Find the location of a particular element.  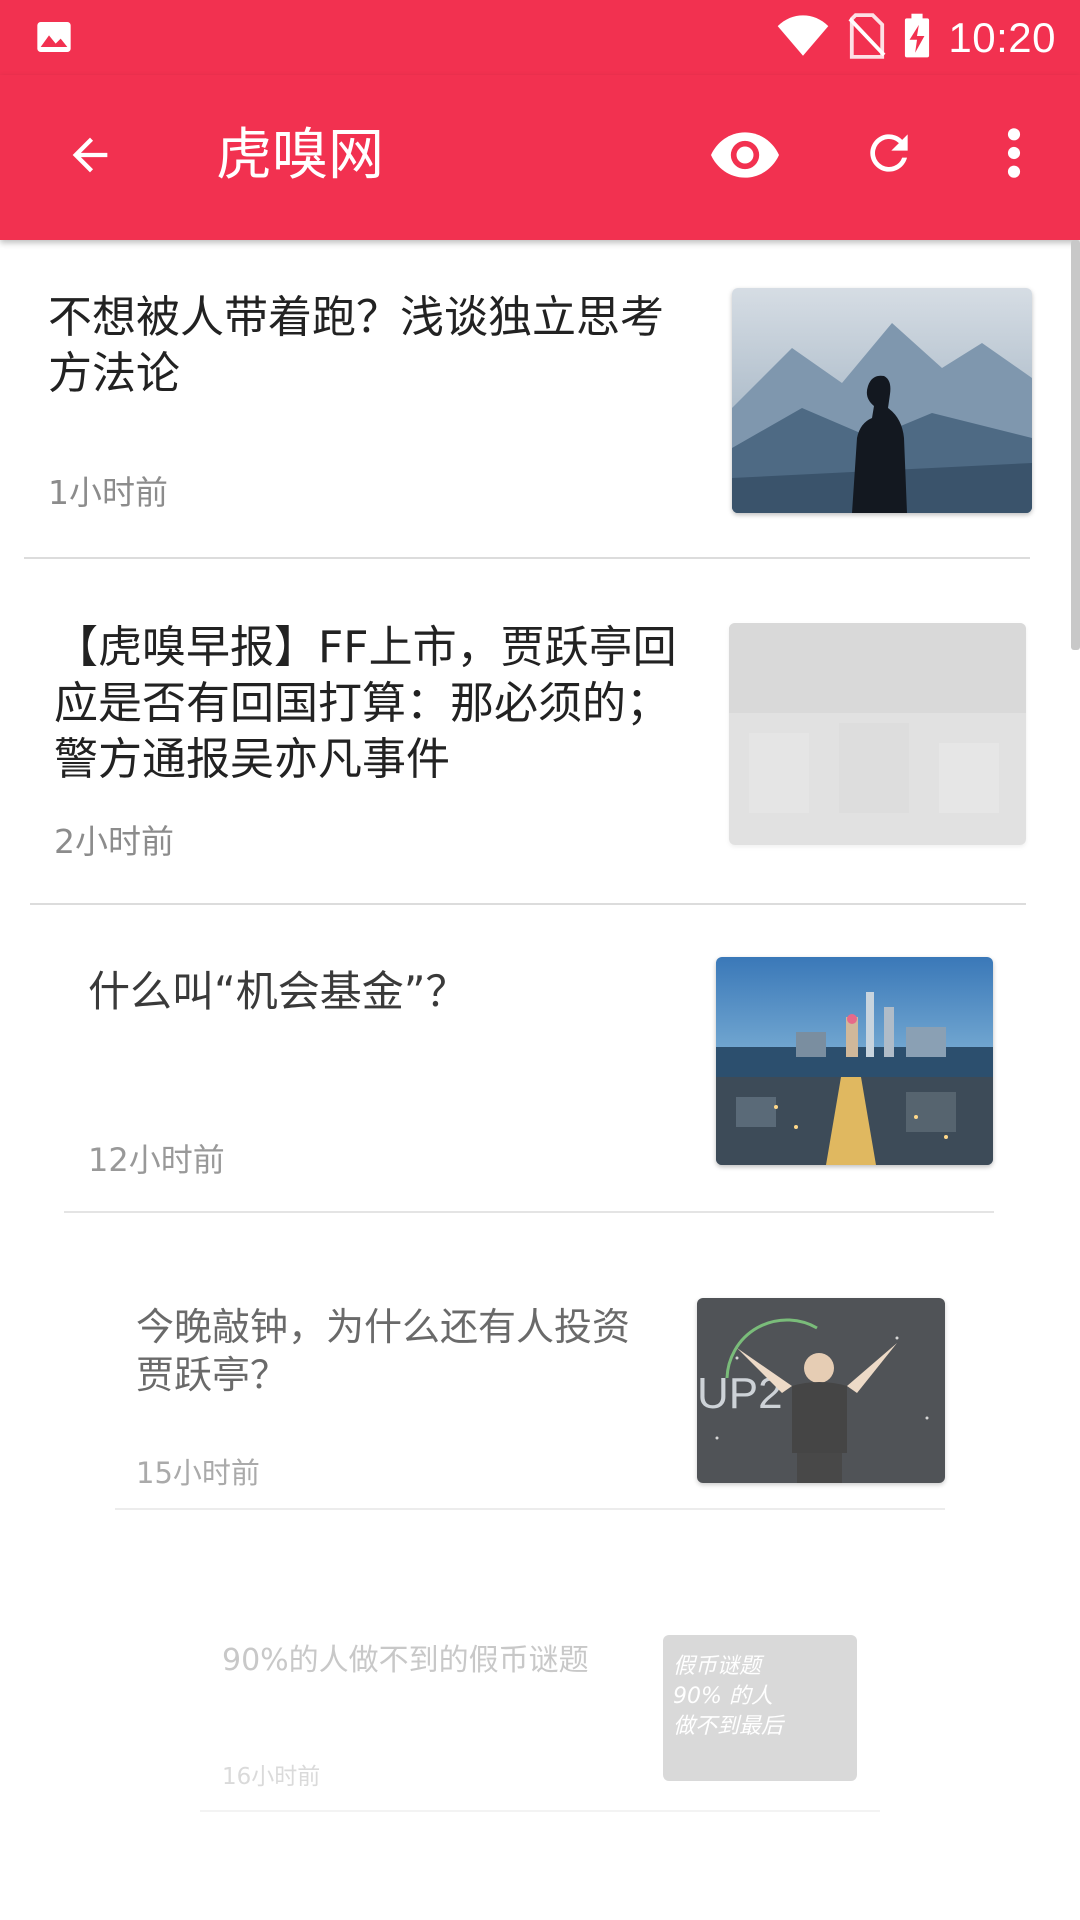

article-title: 什么叫“机会基金”？ is located at coordinates (278, 991).